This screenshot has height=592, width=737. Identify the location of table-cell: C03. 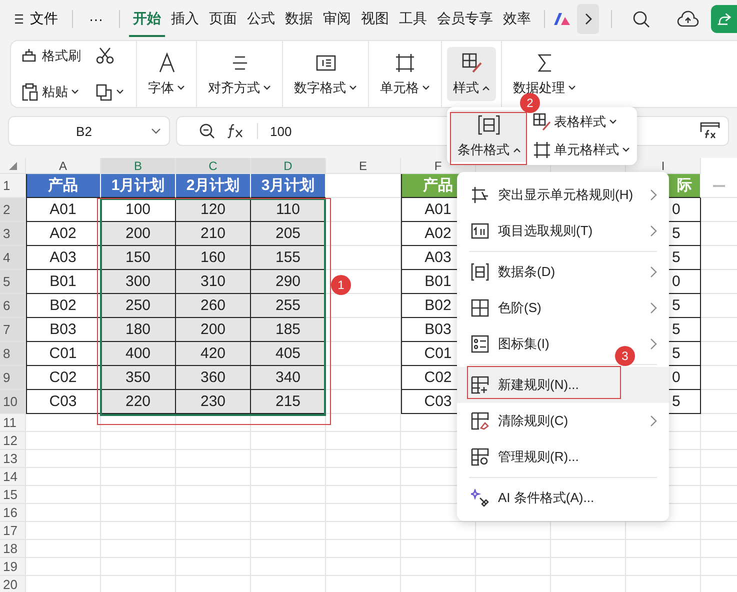
(63, 402).